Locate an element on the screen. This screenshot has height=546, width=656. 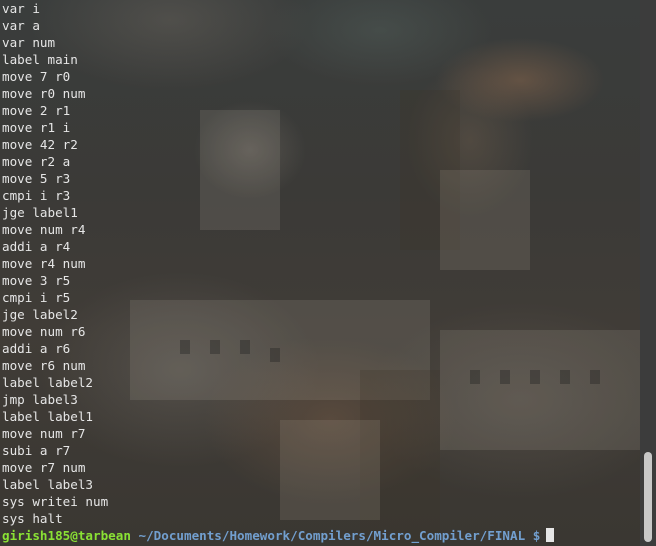
output-line: move 7 r0 is located at coordinates (36, 76).